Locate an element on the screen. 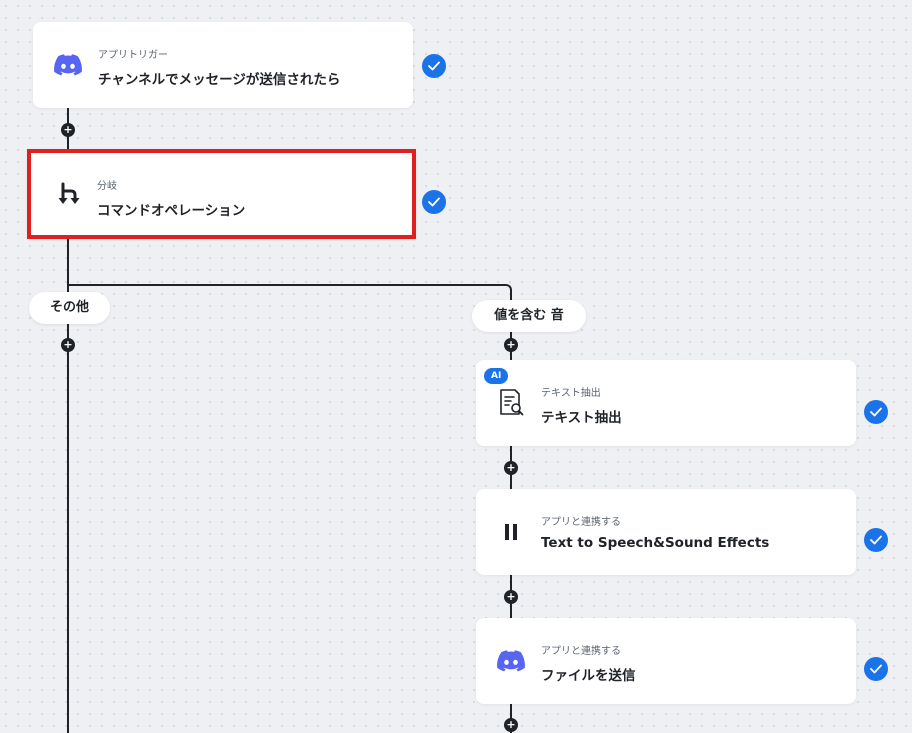  pause-icon is located at coordinates (511, 532).